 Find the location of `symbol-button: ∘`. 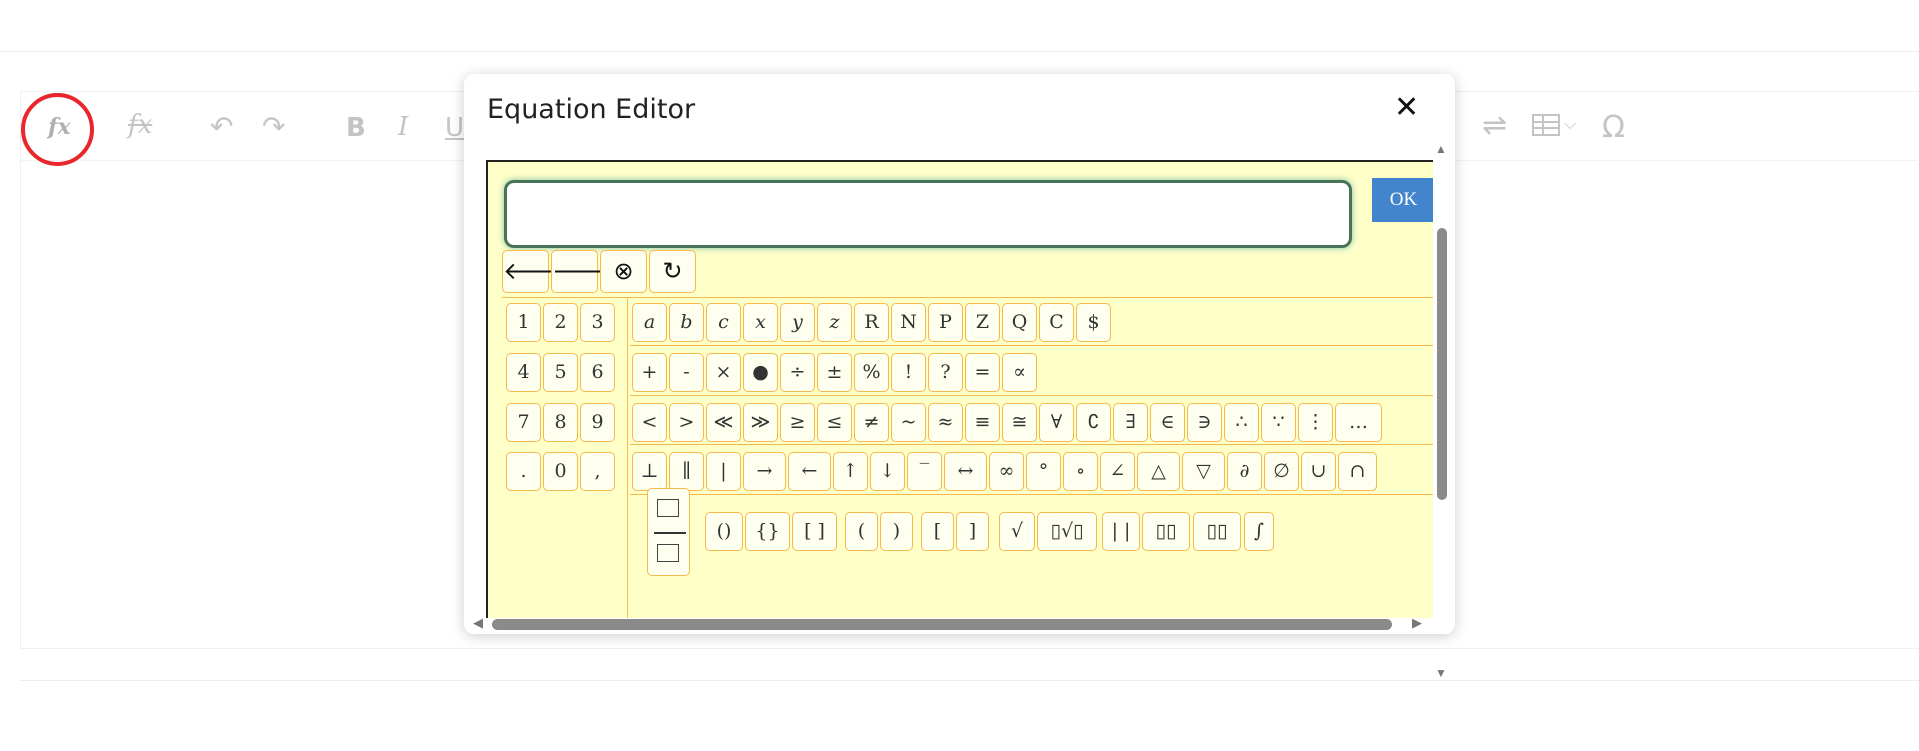

symbol-button: ∘ is located at coordinates (1080, 471).